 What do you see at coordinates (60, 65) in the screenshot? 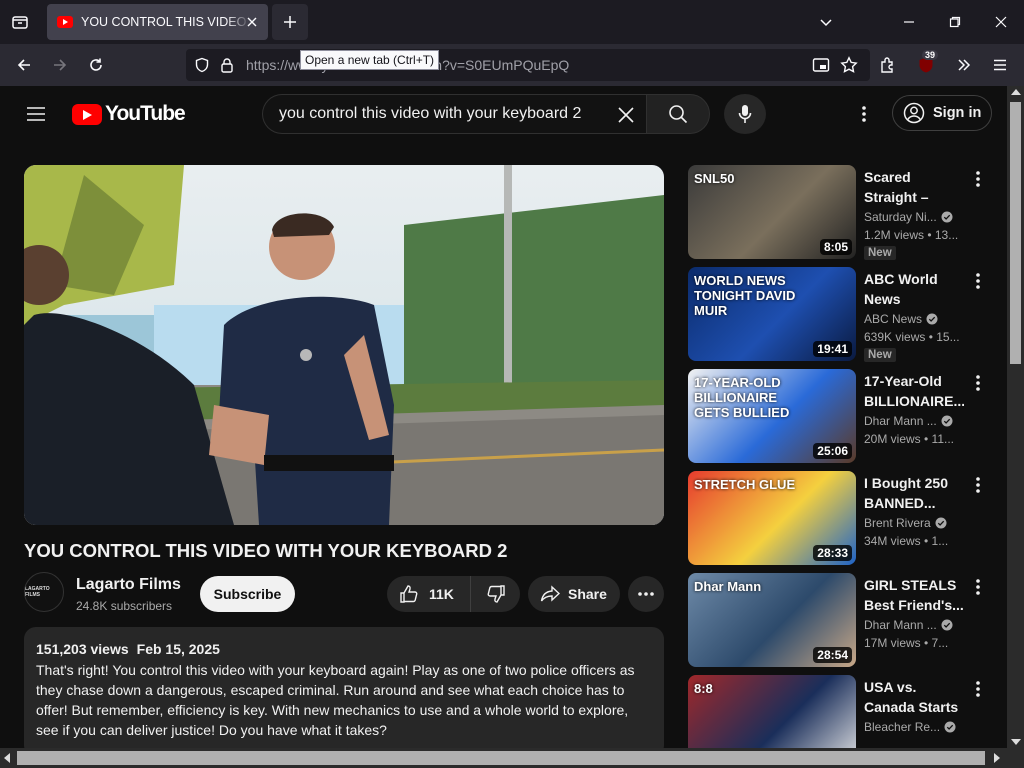
I see `forward-arrow-icon` at bounding box center [60, 65].